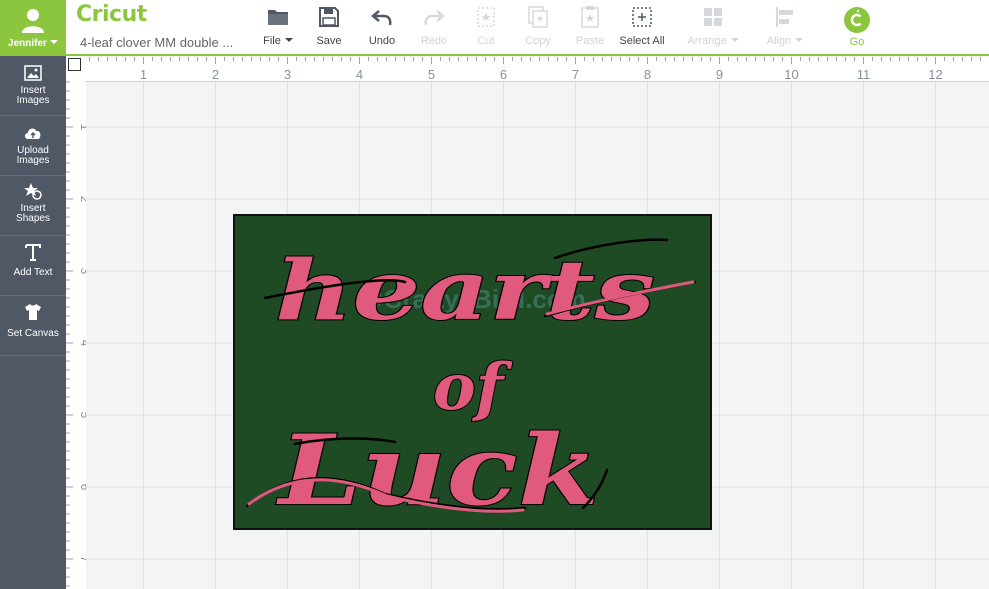 The image size is (989, 589). I want to click on cloud-upload-icon, so click(33, 133).